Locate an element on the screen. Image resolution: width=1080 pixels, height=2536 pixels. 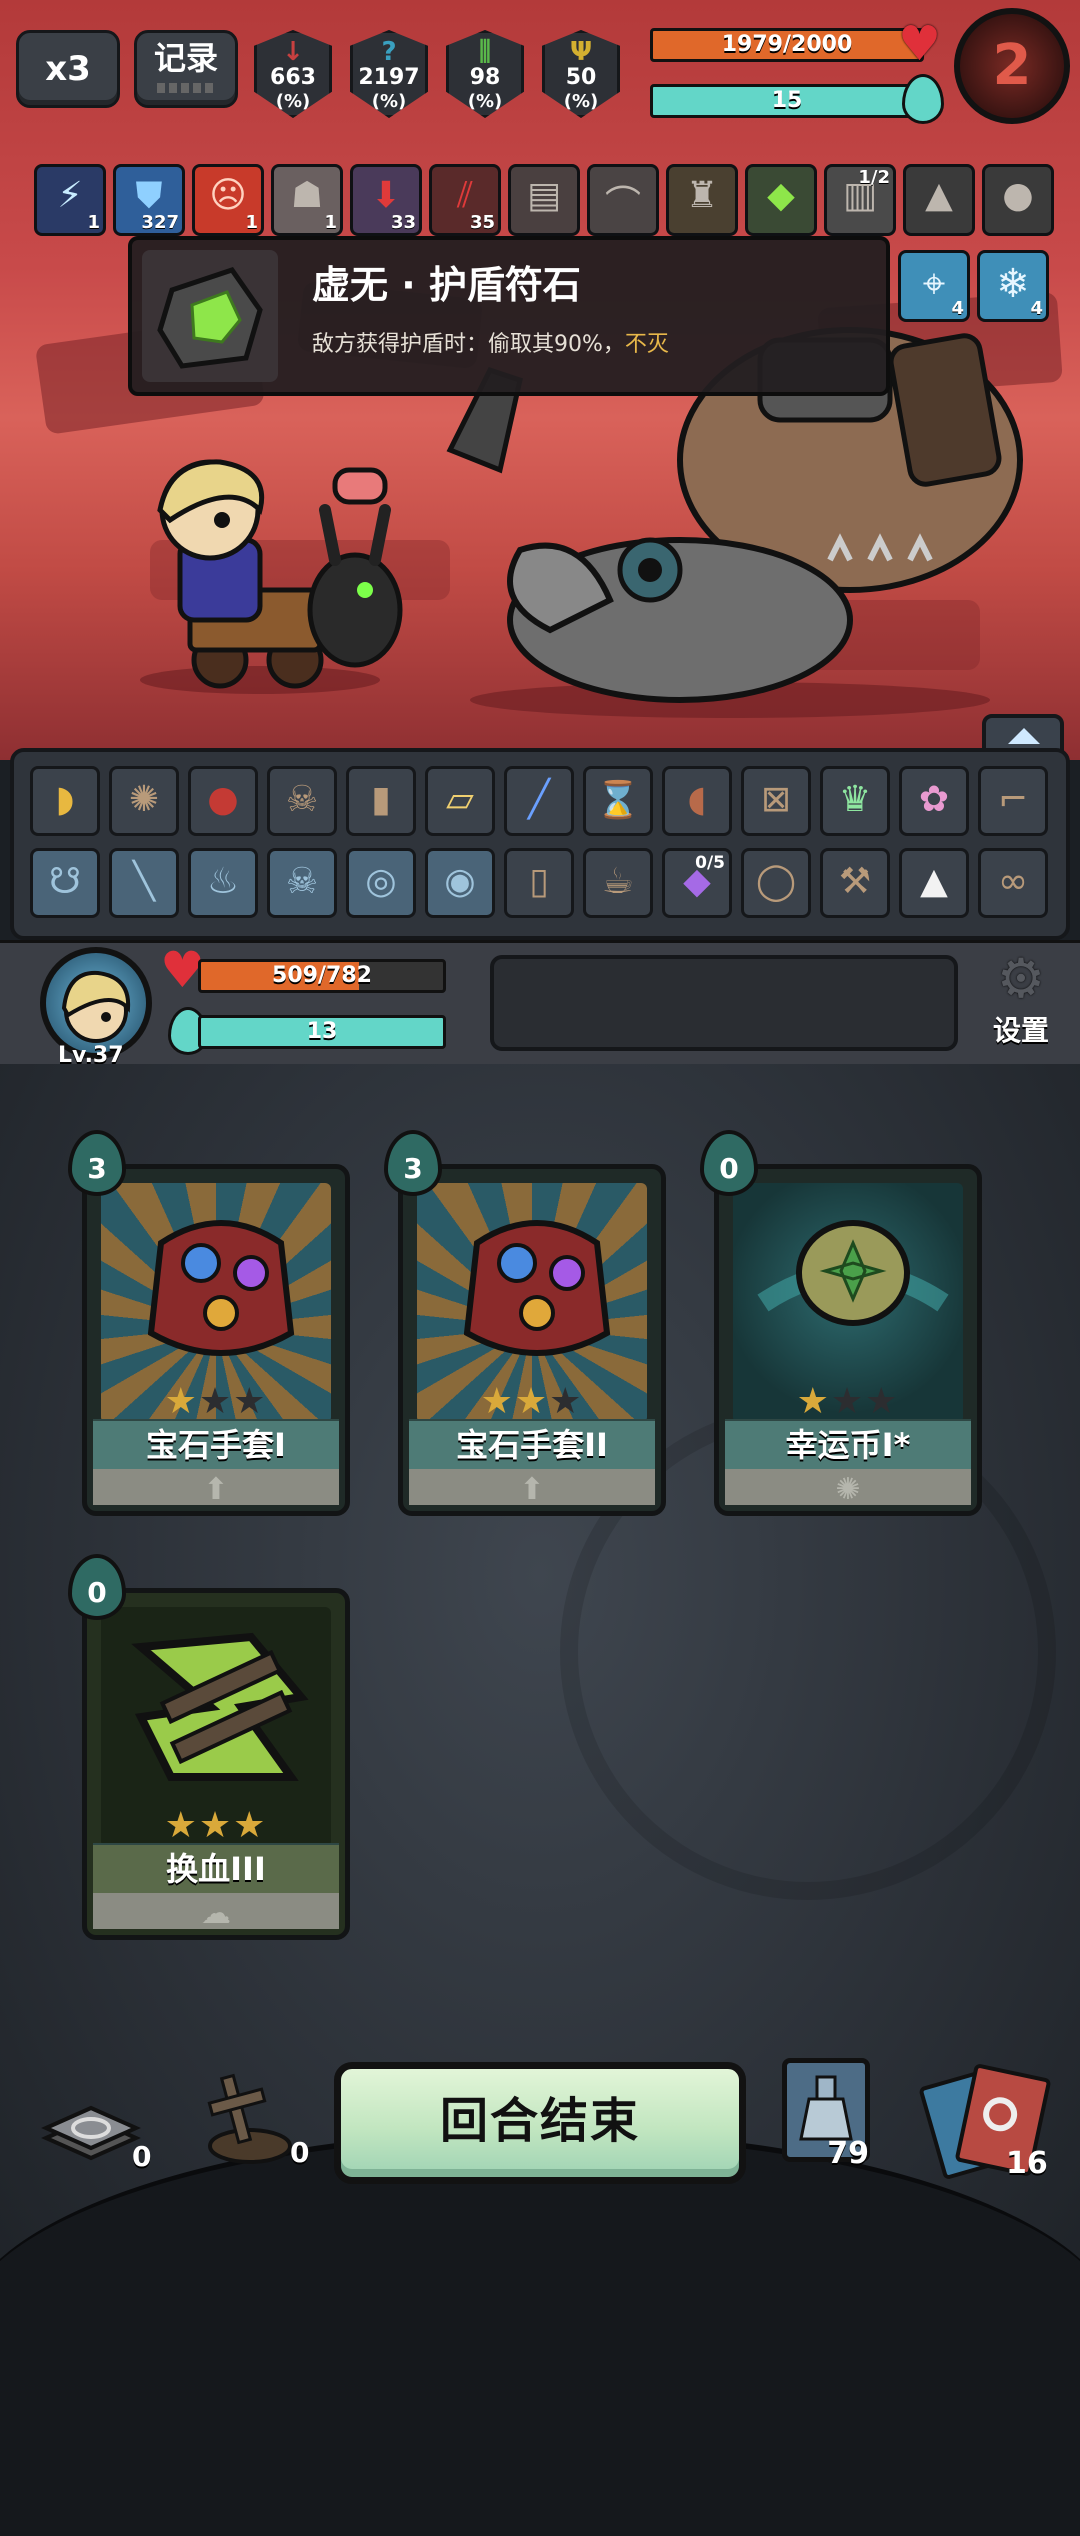
relic-slot: ⚒ is located at coordinates (855, 883).